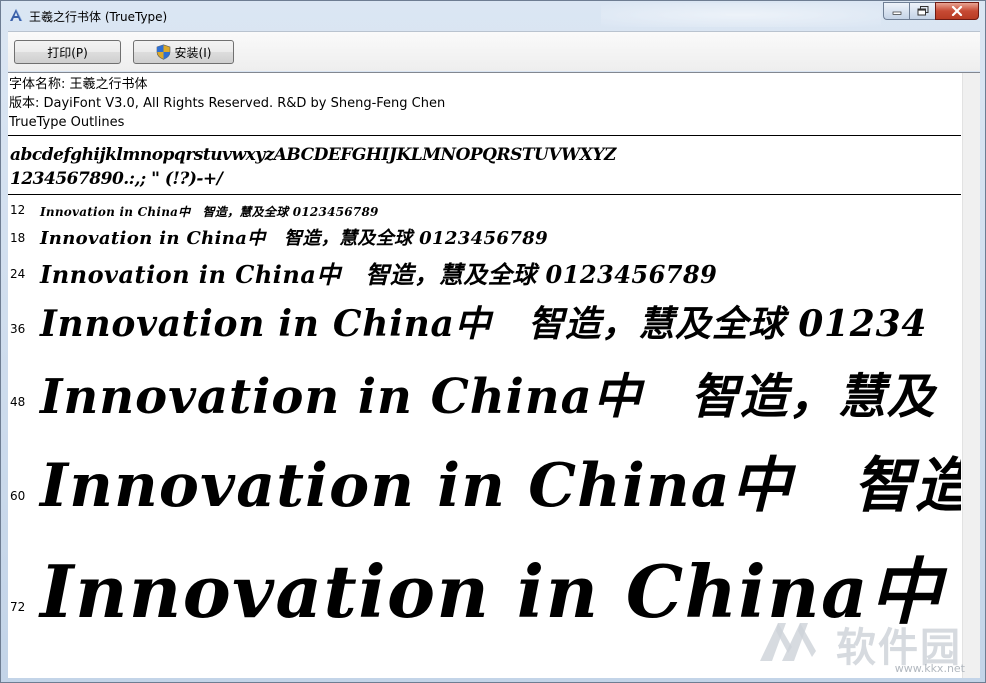  What do you see at coordinates (500, 486) in the screenshot?
I see `sample-text: Innovation in China中 智造` at bounding box center [500, 486].